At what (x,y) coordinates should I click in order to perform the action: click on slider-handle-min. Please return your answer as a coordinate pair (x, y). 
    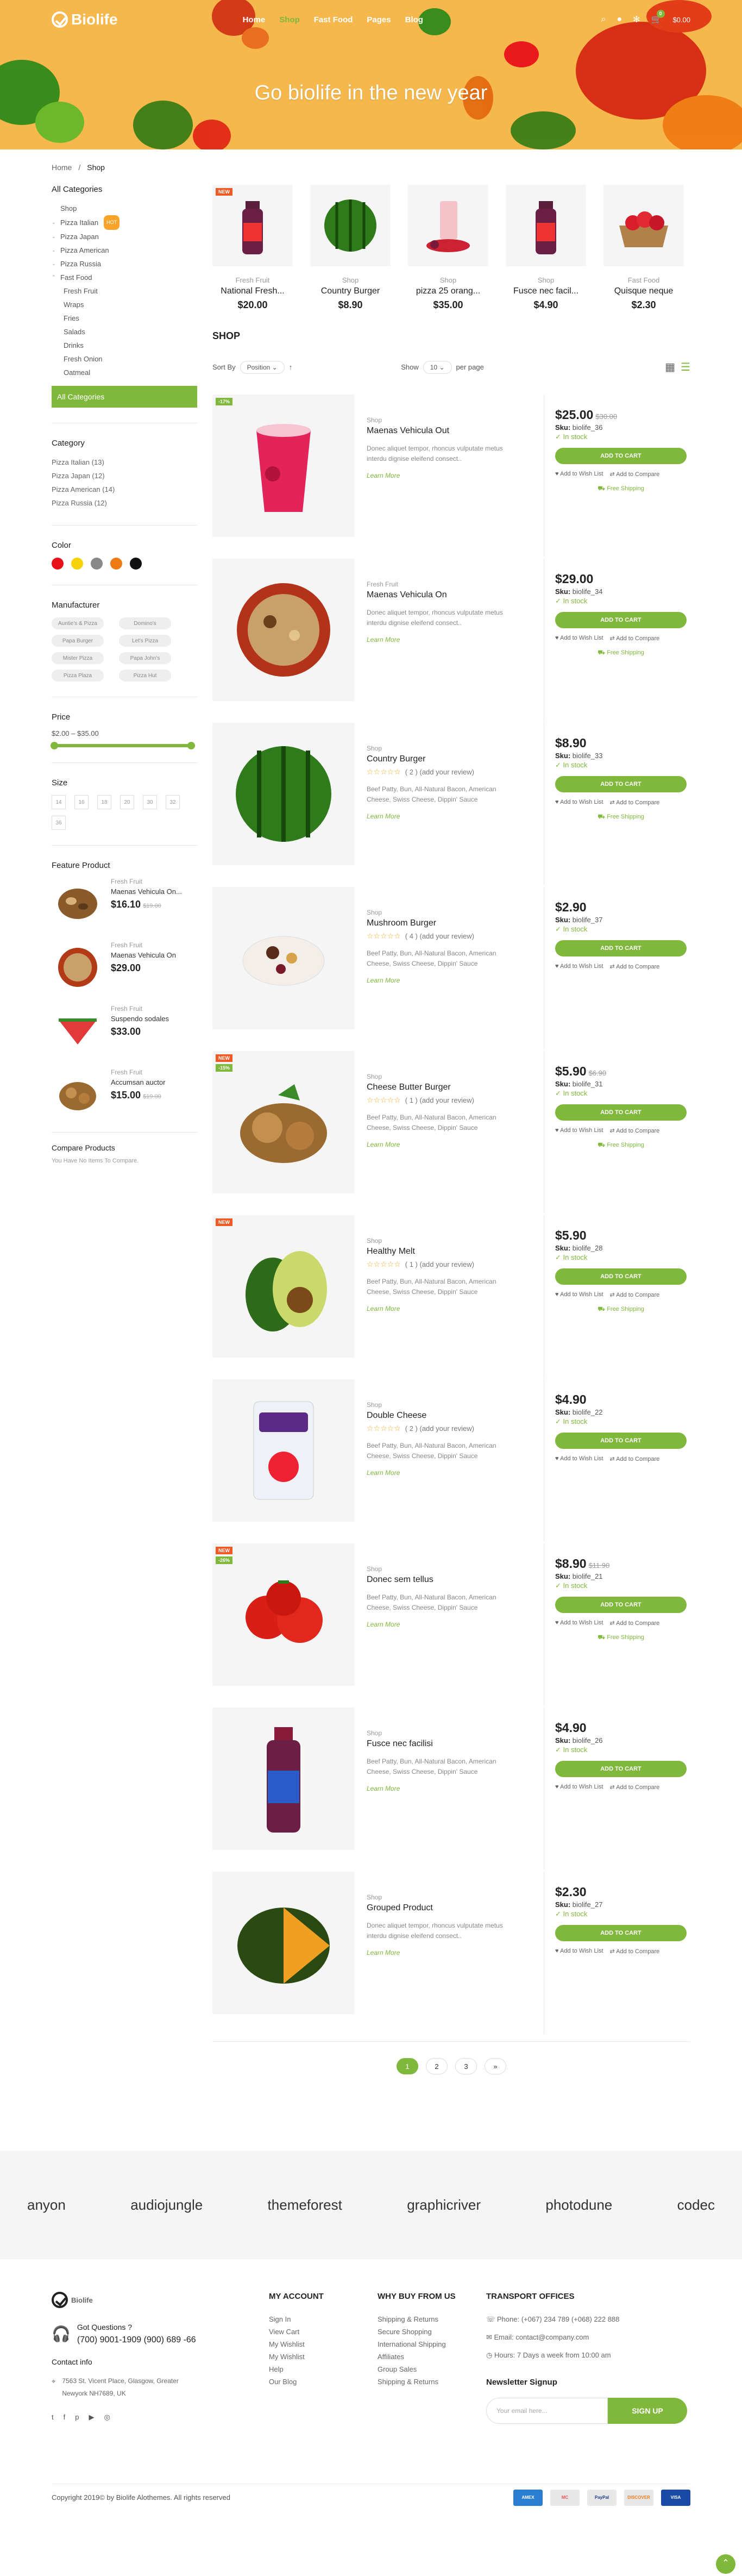
    Looking at the image, I should click on (54, 745).